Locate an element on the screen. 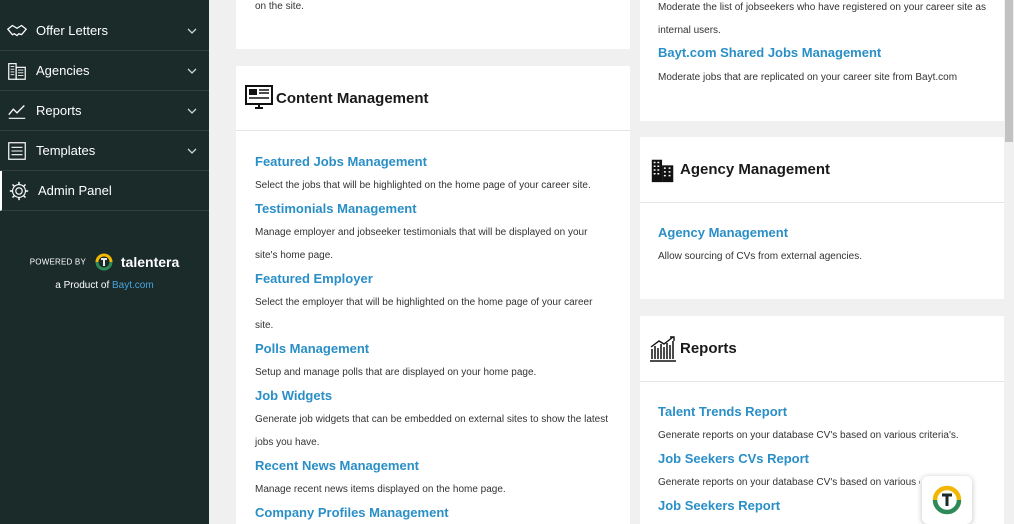 This screenshot has height=524, width=1014. card-description: jobs you have. is located at coordinates (287, 442).